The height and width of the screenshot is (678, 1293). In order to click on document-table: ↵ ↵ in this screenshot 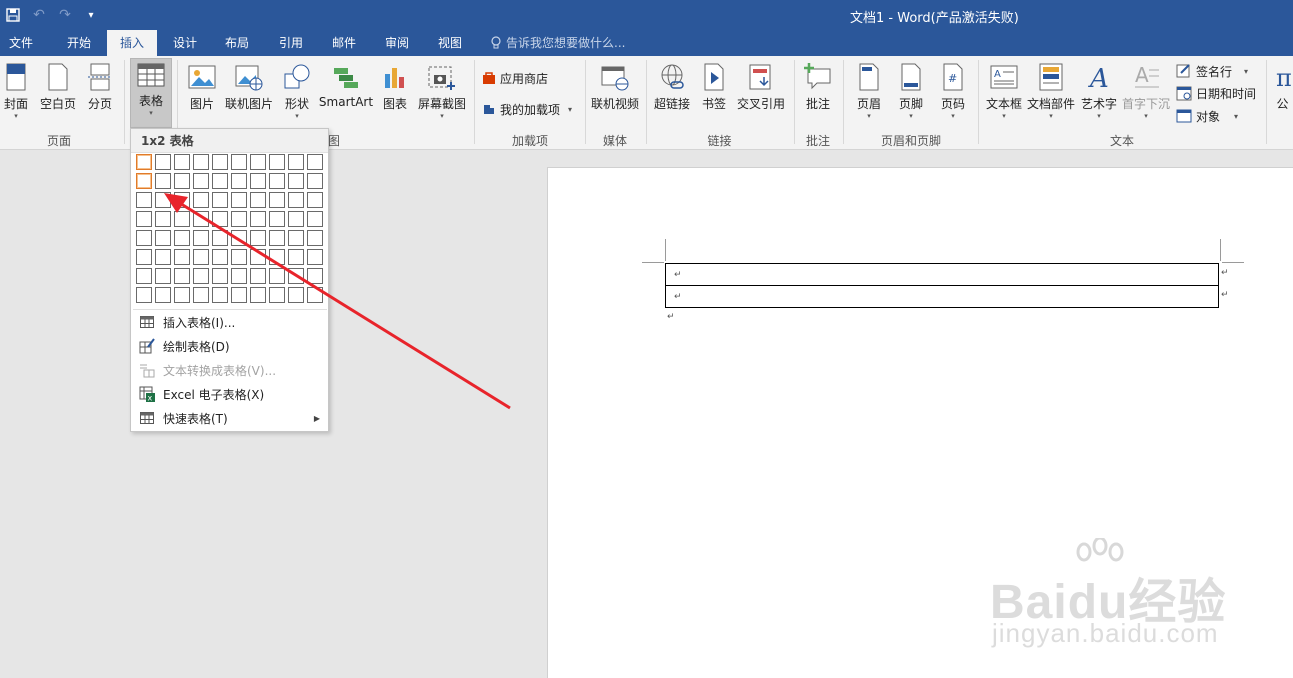, I will do `click(942, 285)`.